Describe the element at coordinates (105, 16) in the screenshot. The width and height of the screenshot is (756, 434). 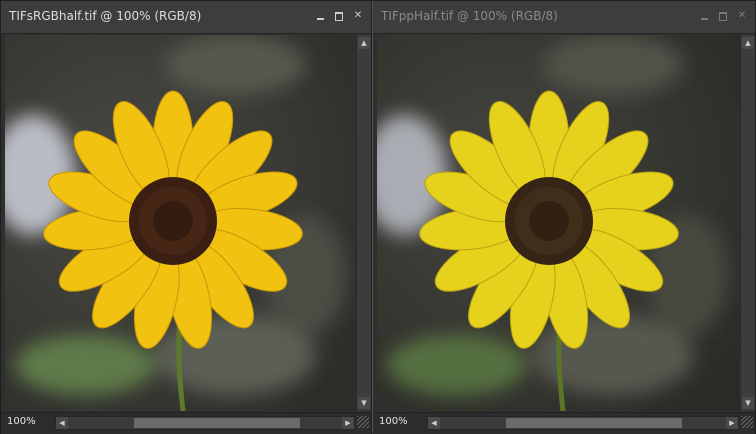
I see `window-title: TIFsRGBhalf.tif @ 100% (RGB/8)` at that location.